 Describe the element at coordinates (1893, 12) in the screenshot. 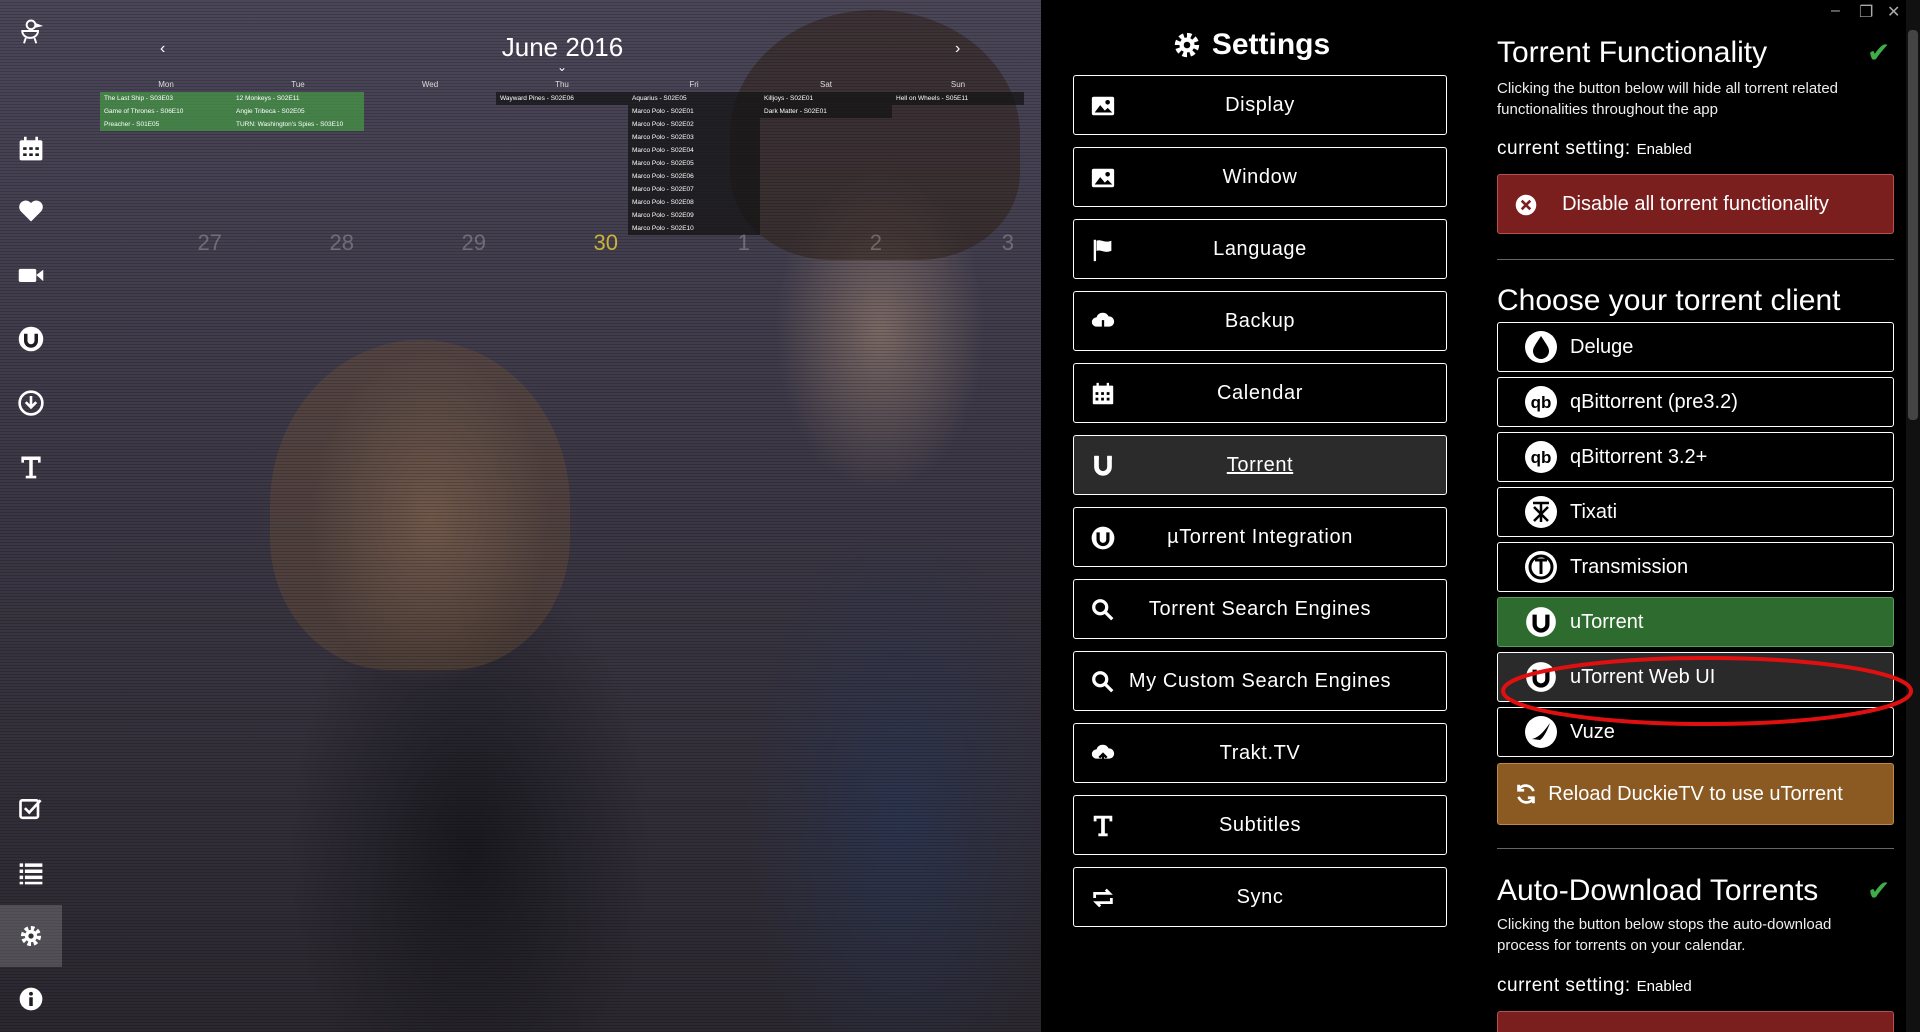

I see `close-button: ✕` at that location.